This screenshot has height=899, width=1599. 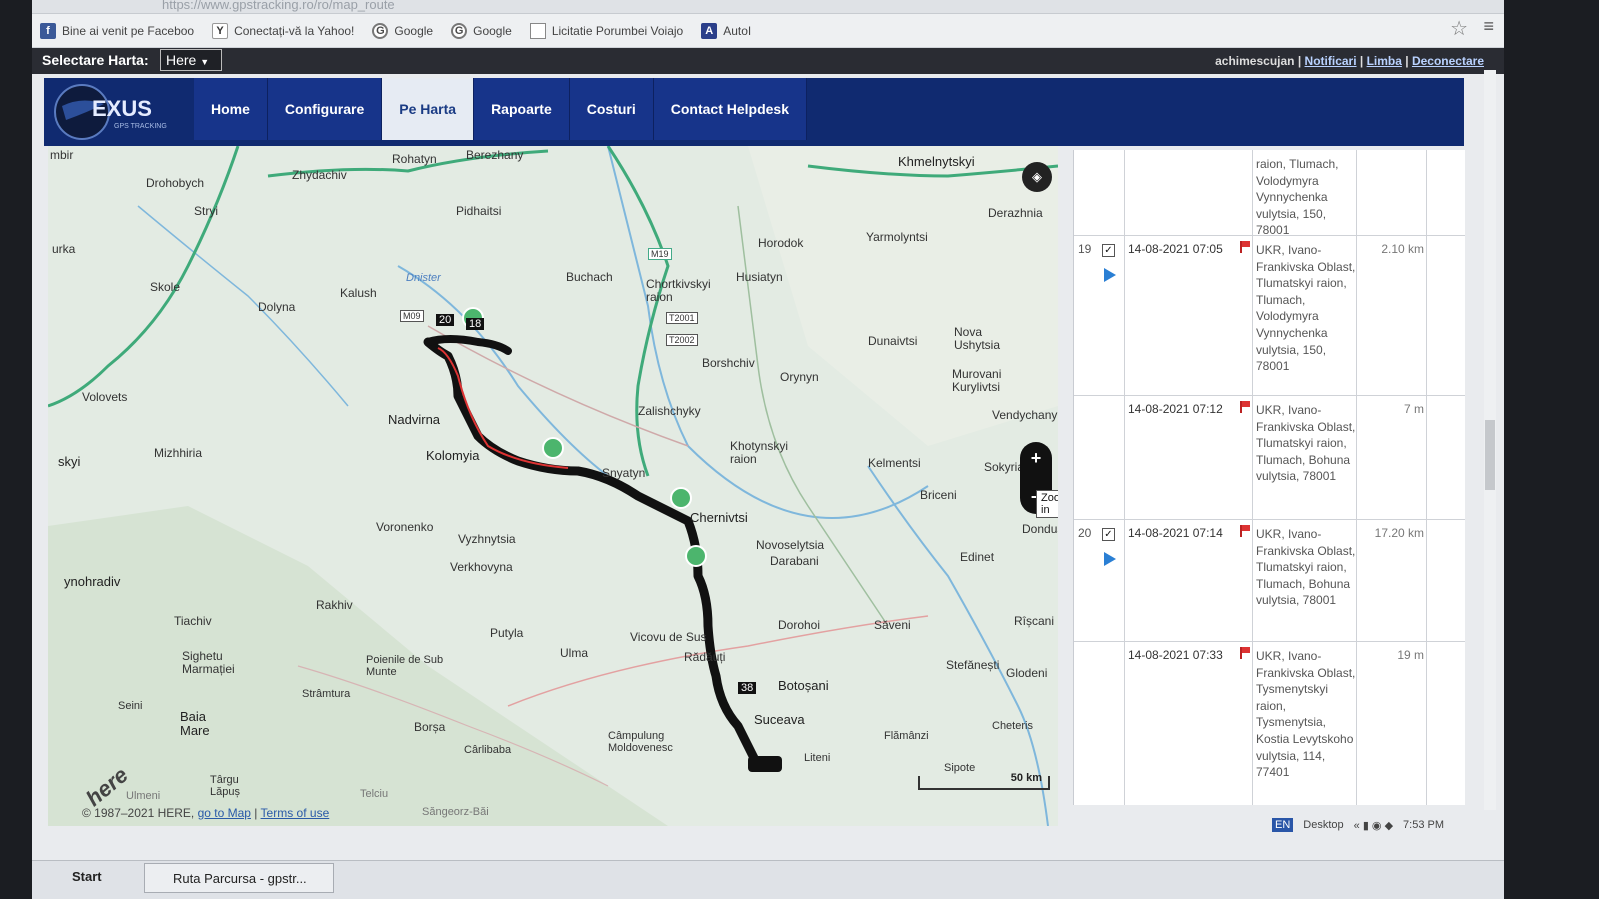 I want to click on city-label: Săveni, so click(x=892, y=625).